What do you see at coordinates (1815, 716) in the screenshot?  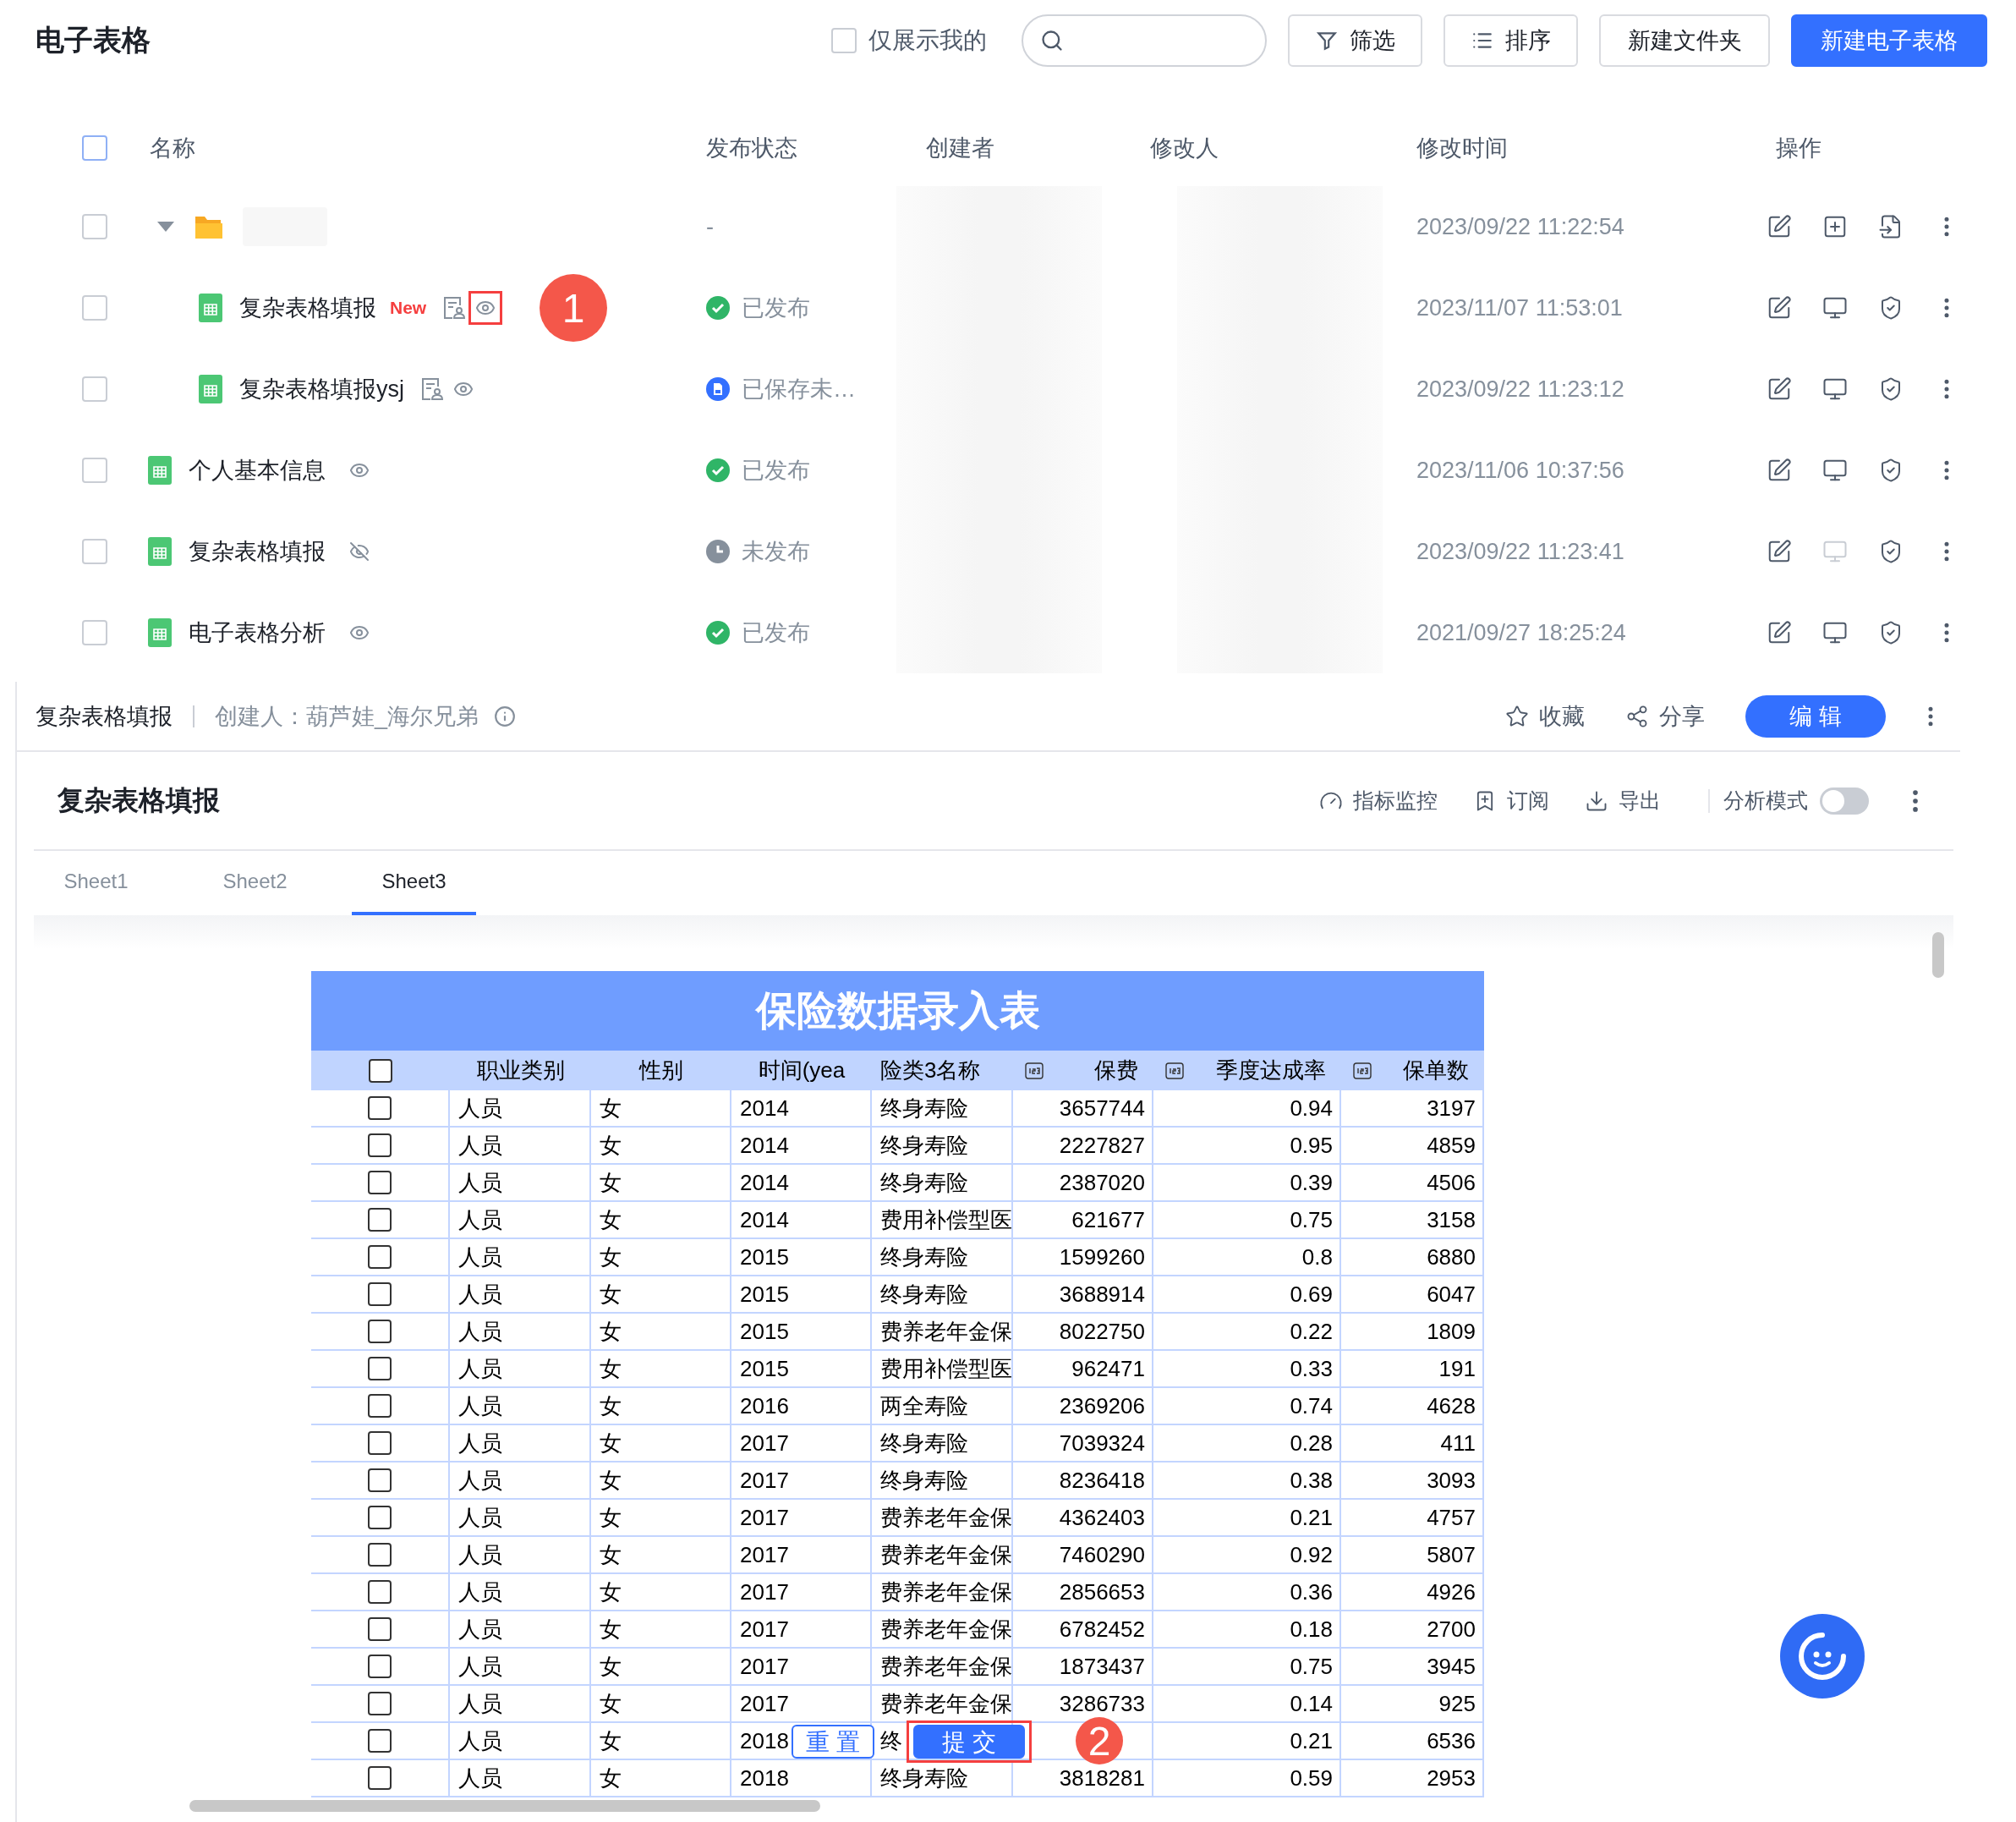 I see `edit-button: 编 辑` at bounding box center [1815, 716].